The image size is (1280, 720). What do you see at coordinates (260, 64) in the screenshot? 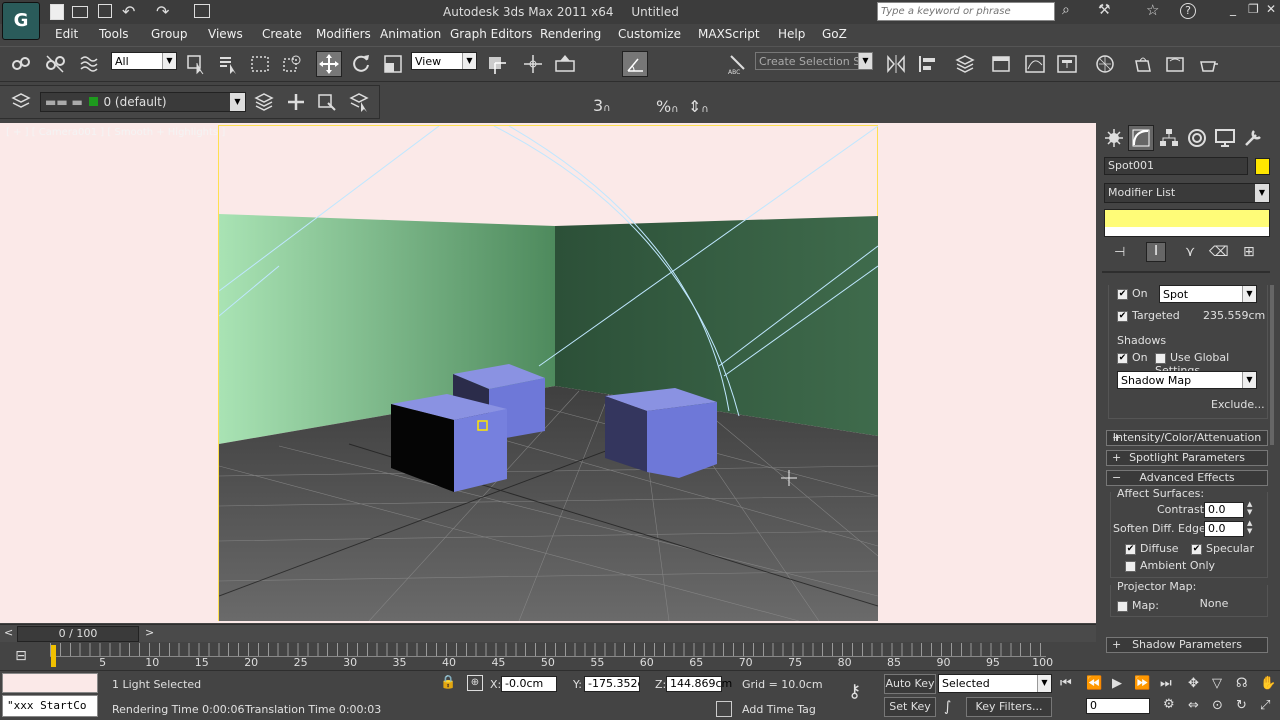
I see `rectangular-selection-icon` at bounding box center [260, 64].